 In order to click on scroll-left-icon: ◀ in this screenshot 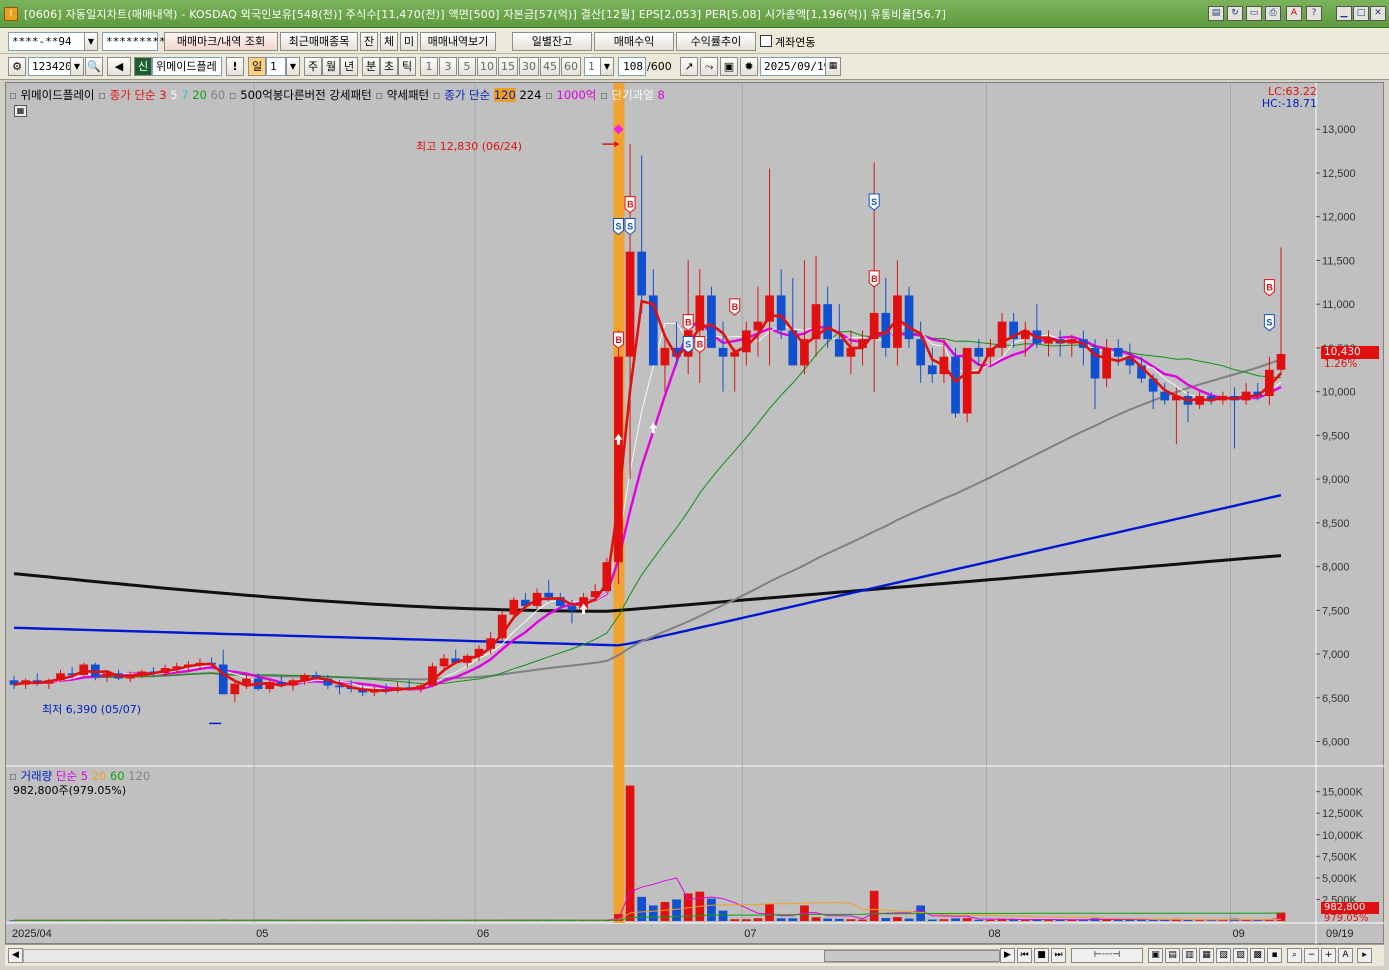, I will do `click(15, 955)`.